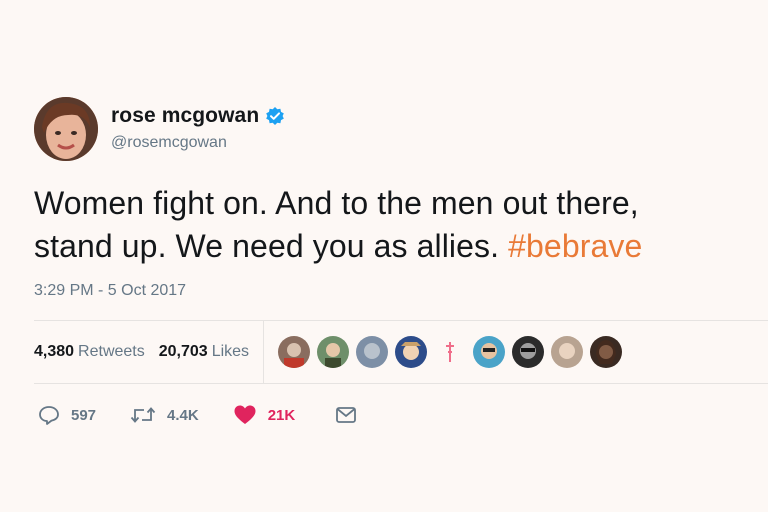  Describe the element at coordinates (183, 351) in the screenshot. I see `likes-count: 20,703` at that location.